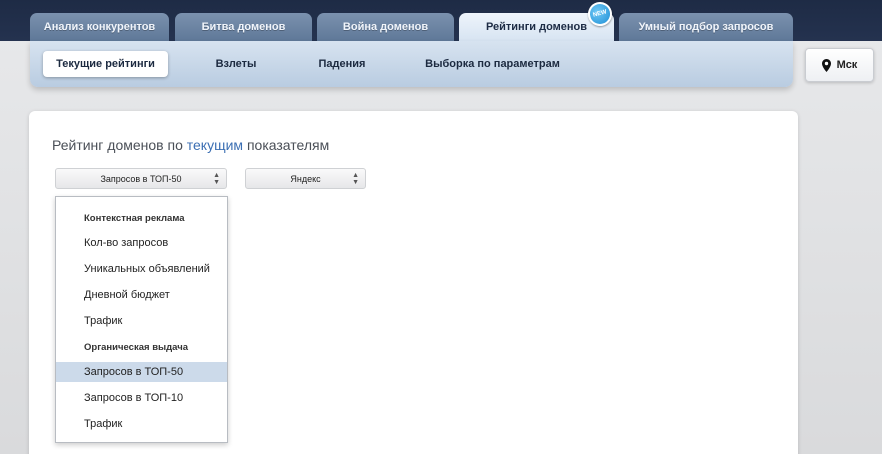 The height and width of the screenshot is (454, 882). Describe the element at coordinates (492, 64) in the screenshot. I see `subtab-parameter-selection: Выборка по параметрам` at that location.